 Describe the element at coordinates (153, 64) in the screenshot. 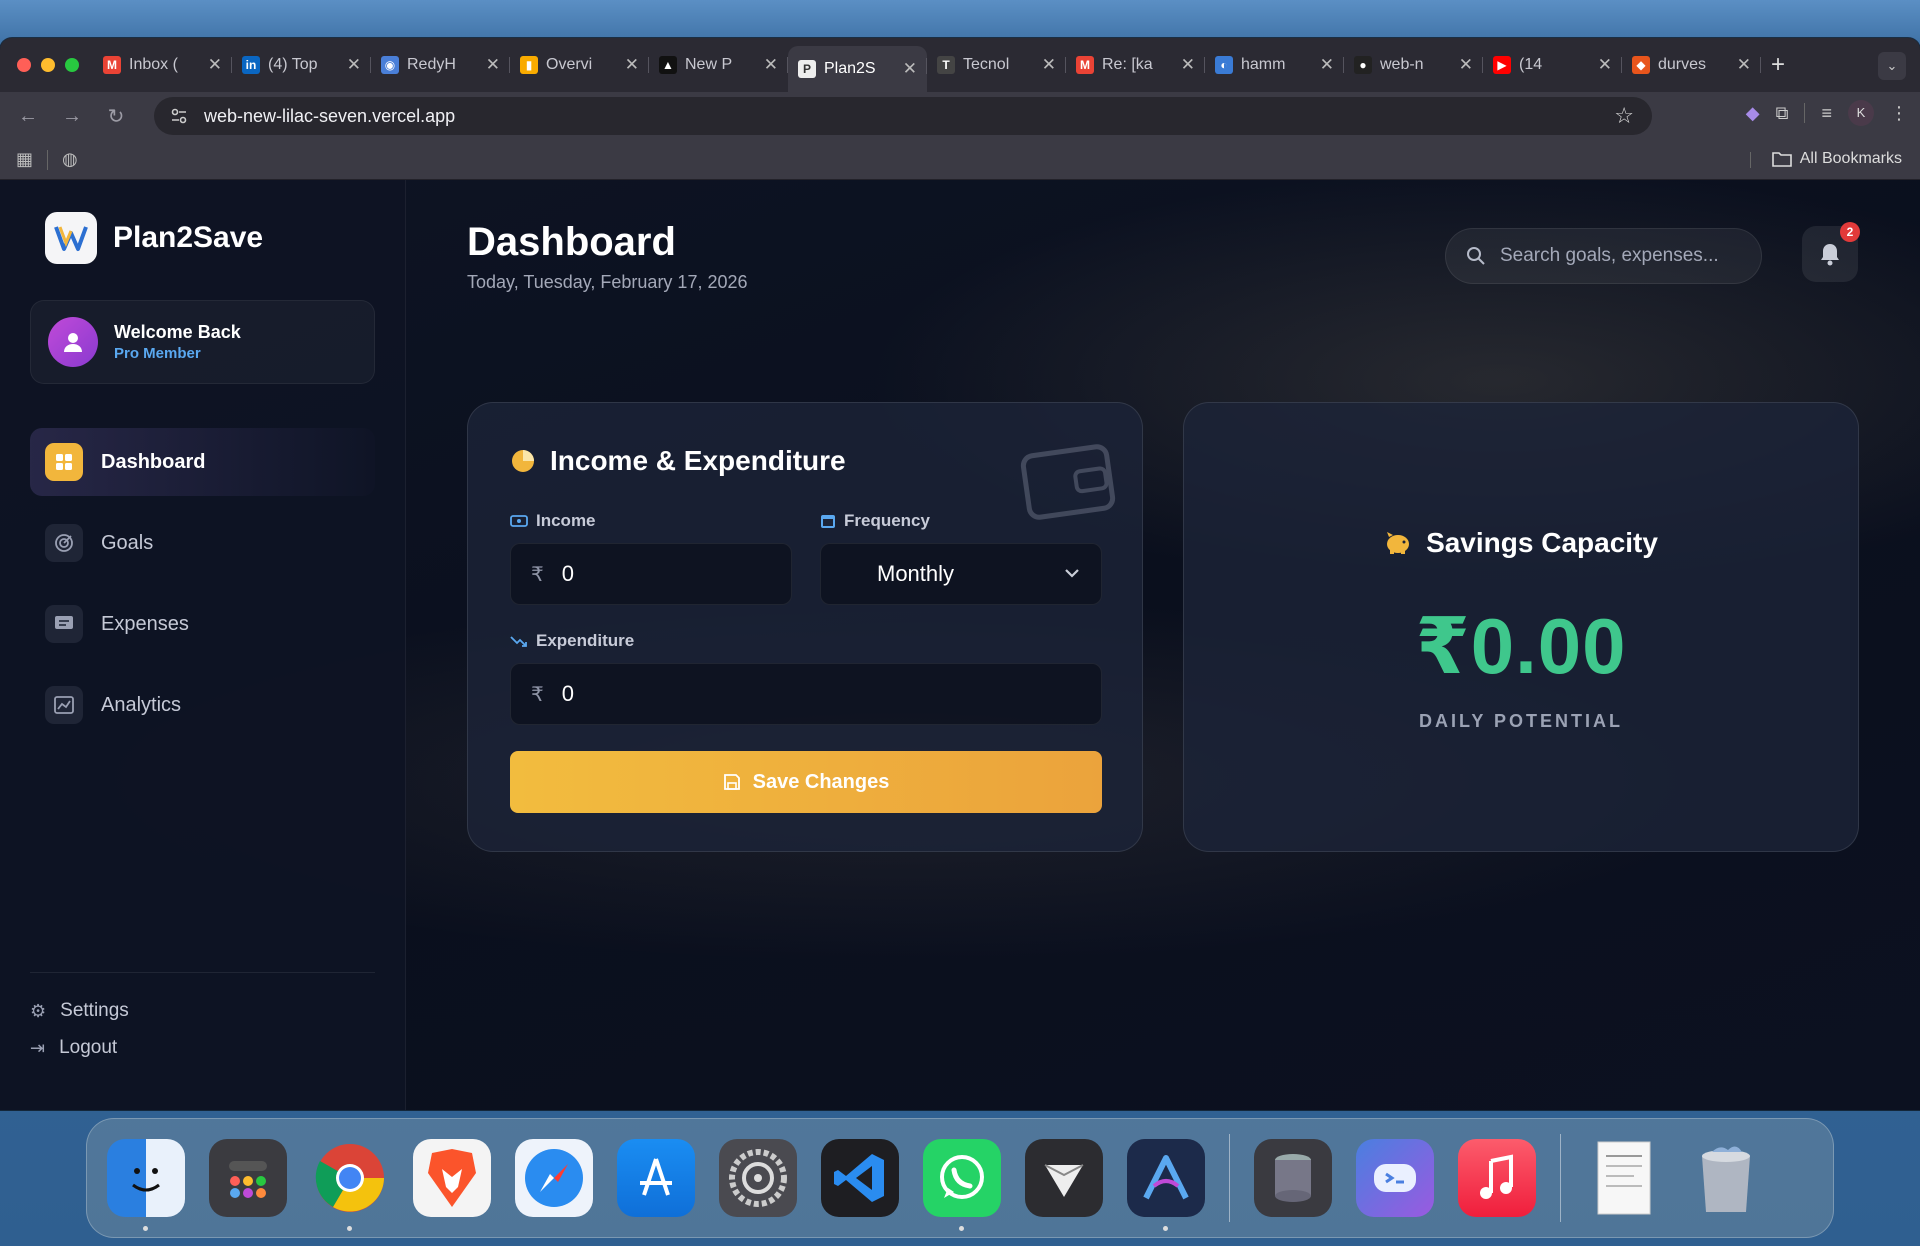

I see `tab-title: Inbox (` at that location.